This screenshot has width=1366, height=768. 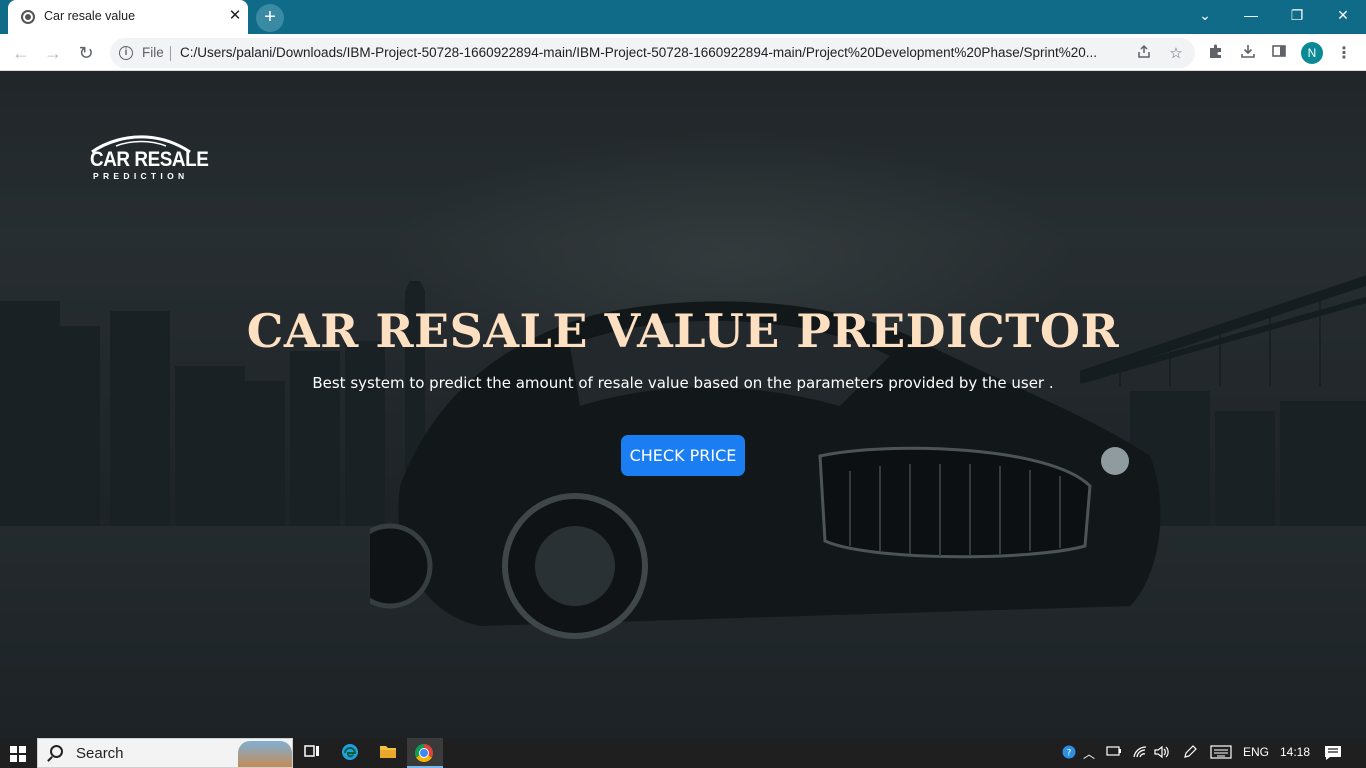 I want to click on globe-icon, so click(x=28, y=17).